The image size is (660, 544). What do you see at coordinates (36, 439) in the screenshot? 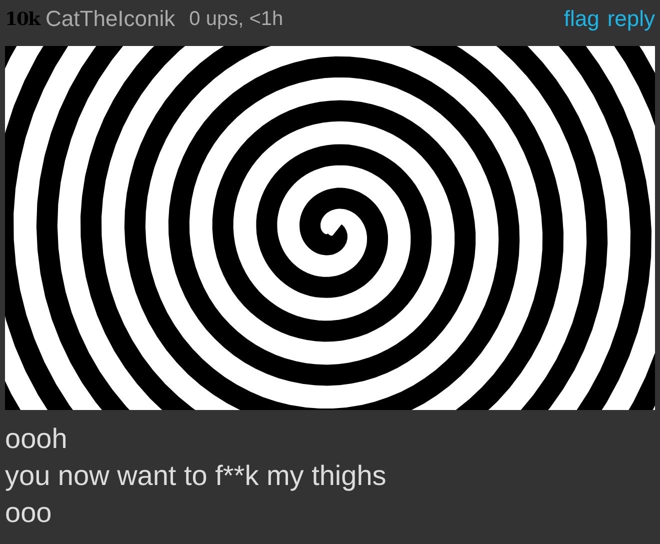
I see `comment-text: oooh` at bounding box center [36, 439].